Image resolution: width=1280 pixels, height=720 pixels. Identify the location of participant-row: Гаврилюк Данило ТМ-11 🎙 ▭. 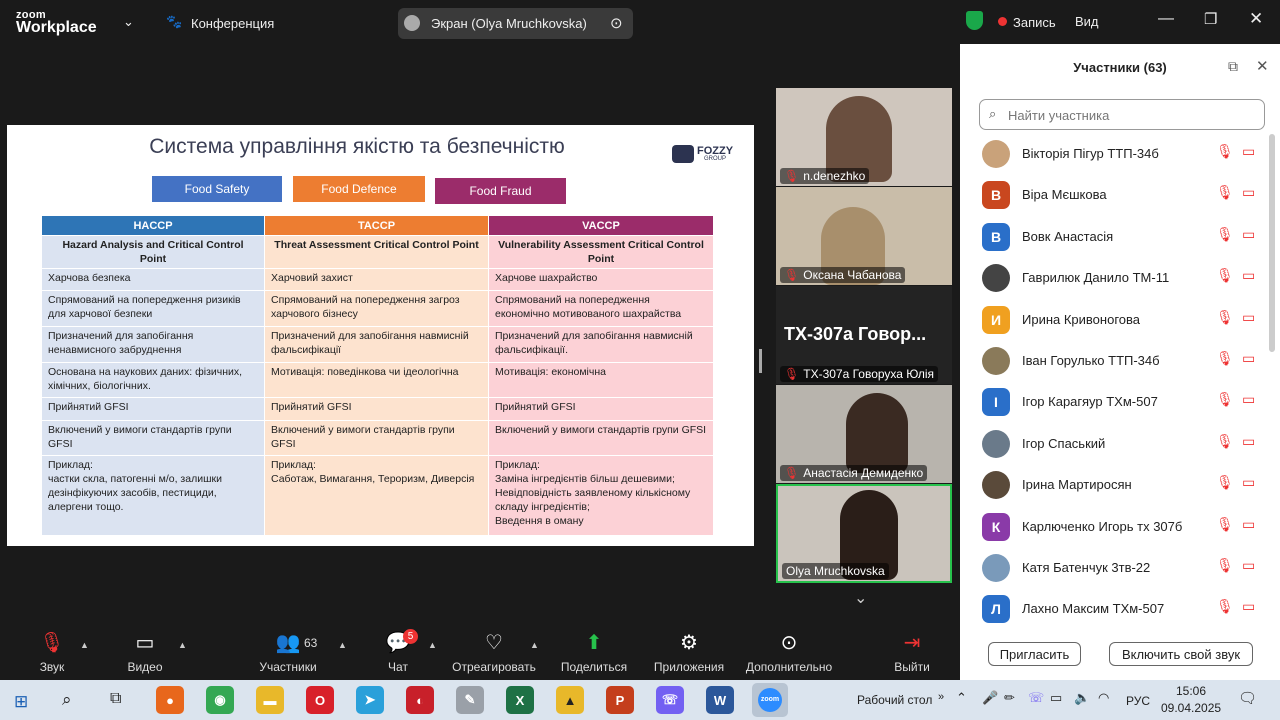
(1120, 277).